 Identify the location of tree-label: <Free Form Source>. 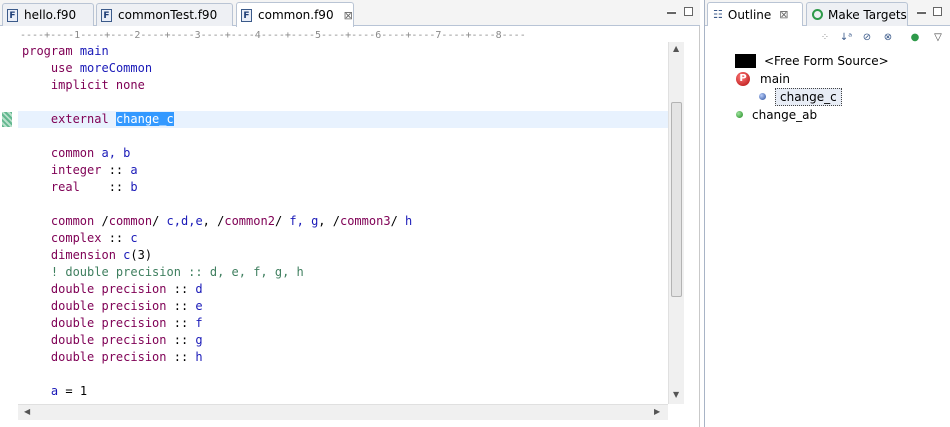
(826, 60).